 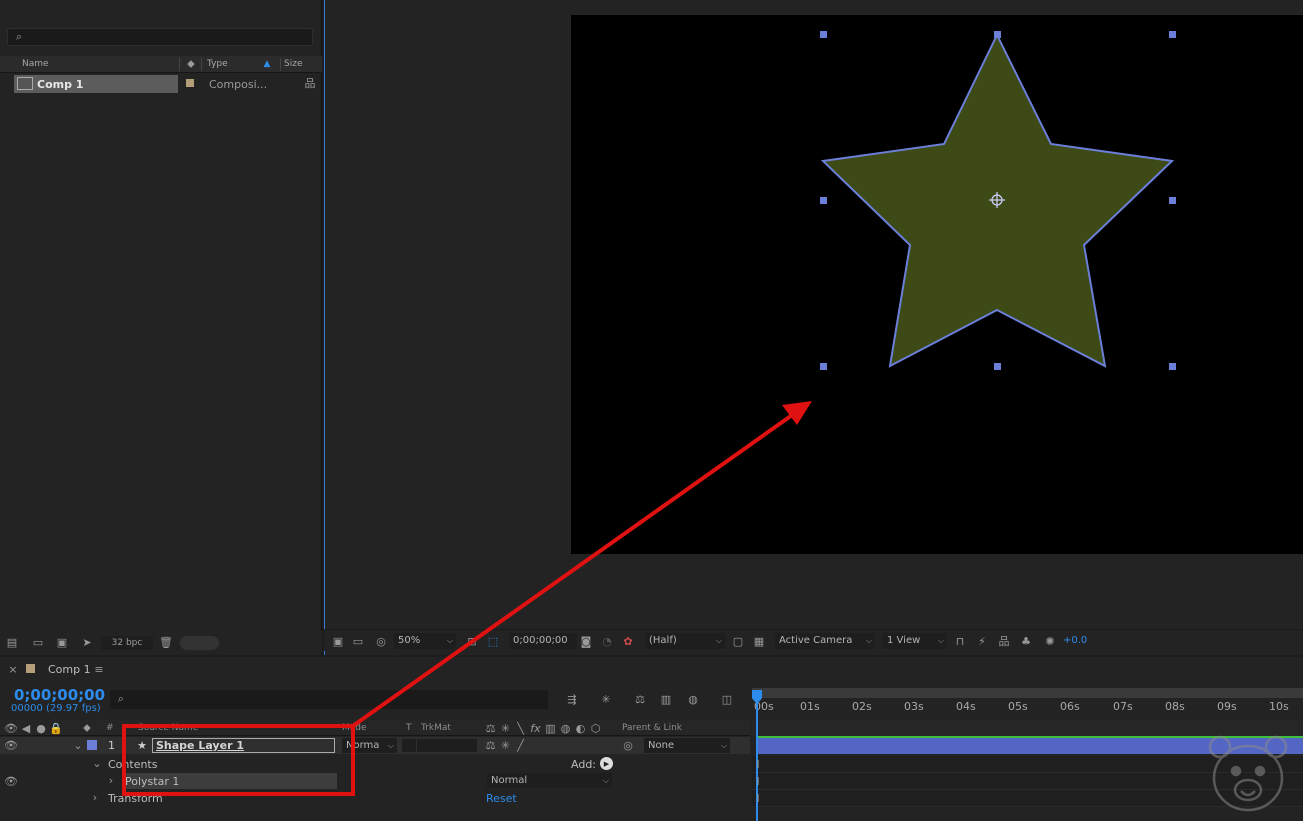 I want to click on draft-3d-icon: ✳, so click(x=606, y=699).